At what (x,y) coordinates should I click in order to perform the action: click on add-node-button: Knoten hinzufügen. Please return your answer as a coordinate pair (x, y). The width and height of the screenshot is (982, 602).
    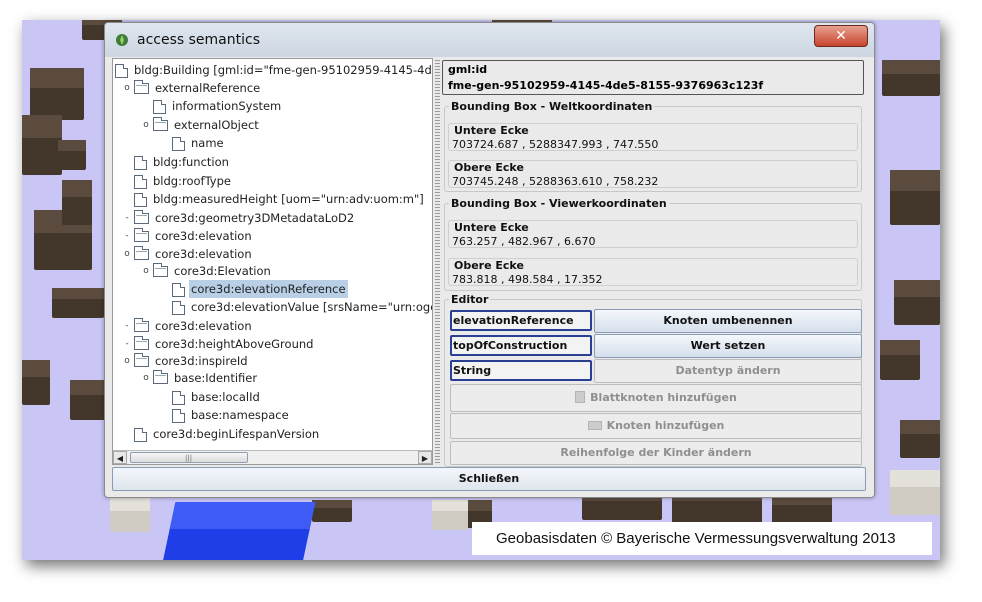
    Looking at the image, I should click on (656, 426).